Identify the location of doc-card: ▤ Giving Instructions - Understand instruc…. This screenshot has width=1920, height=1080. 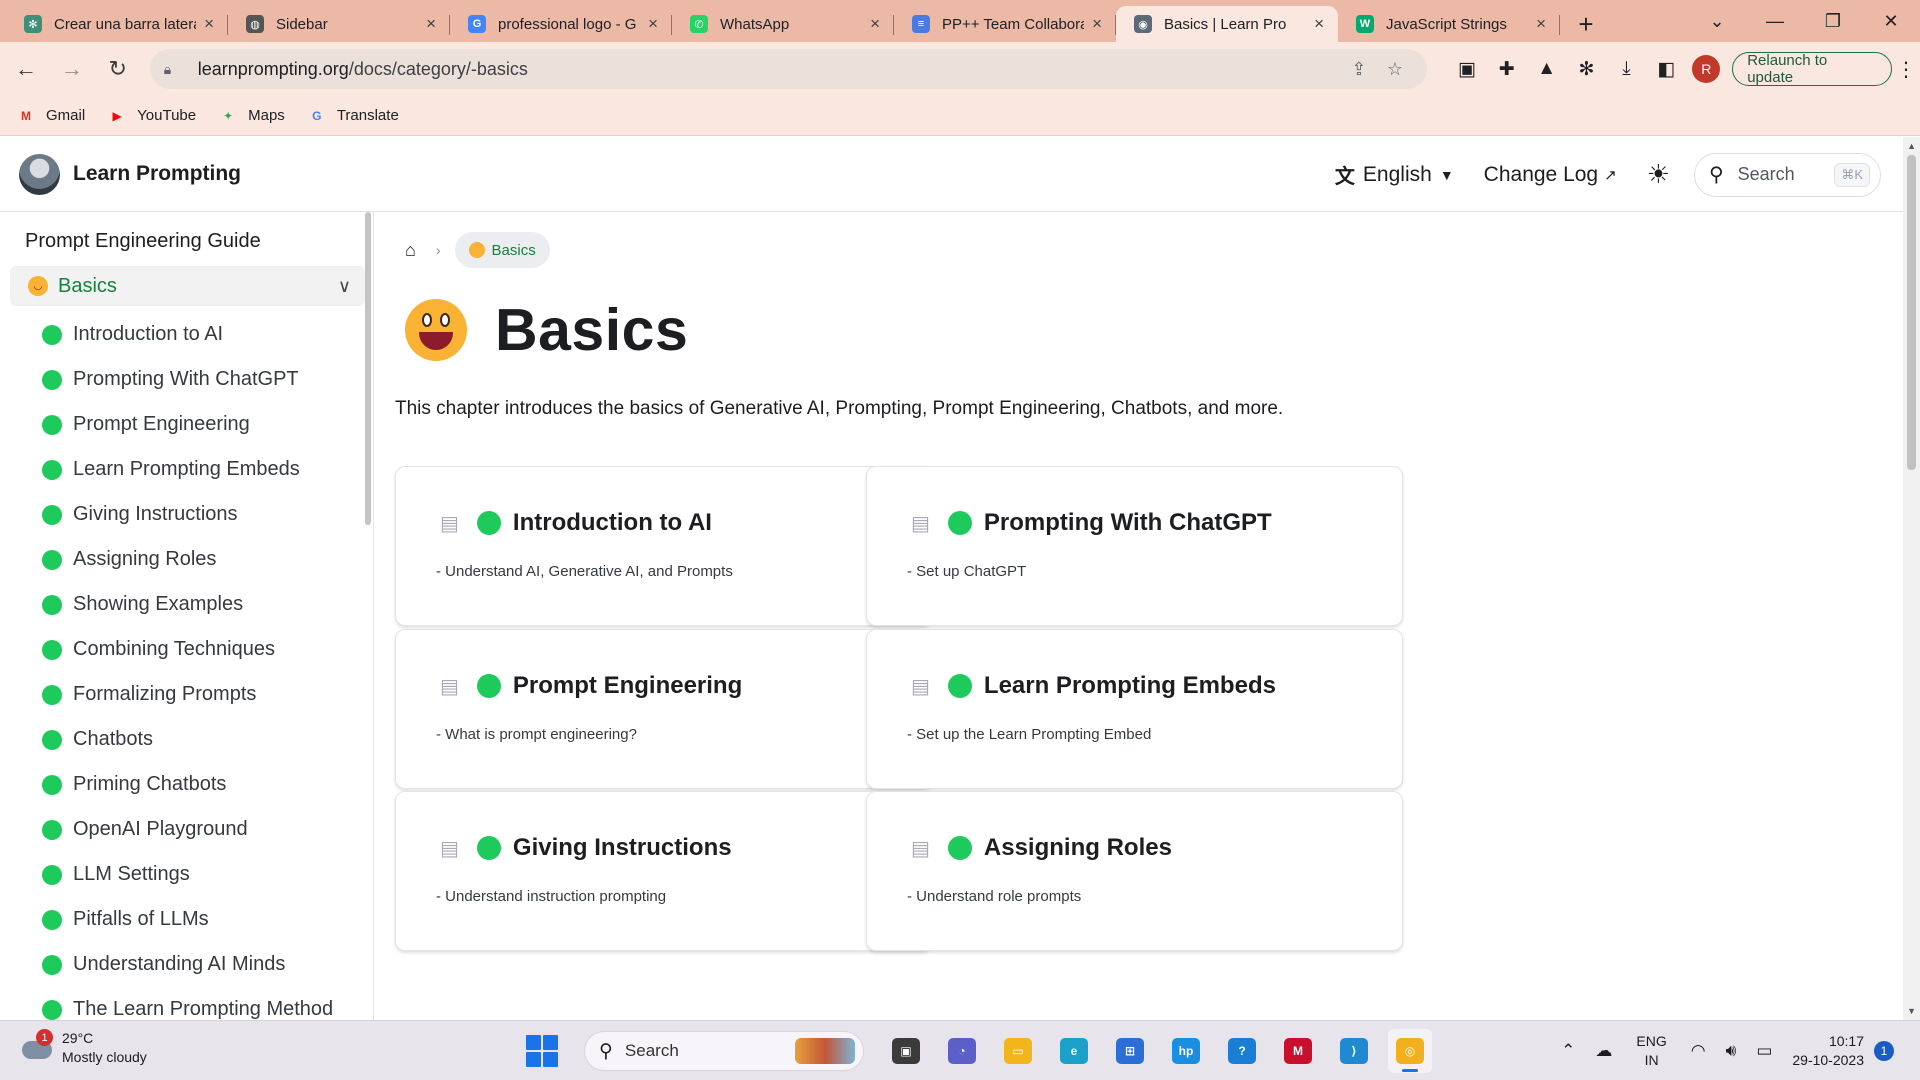
(663, 871).